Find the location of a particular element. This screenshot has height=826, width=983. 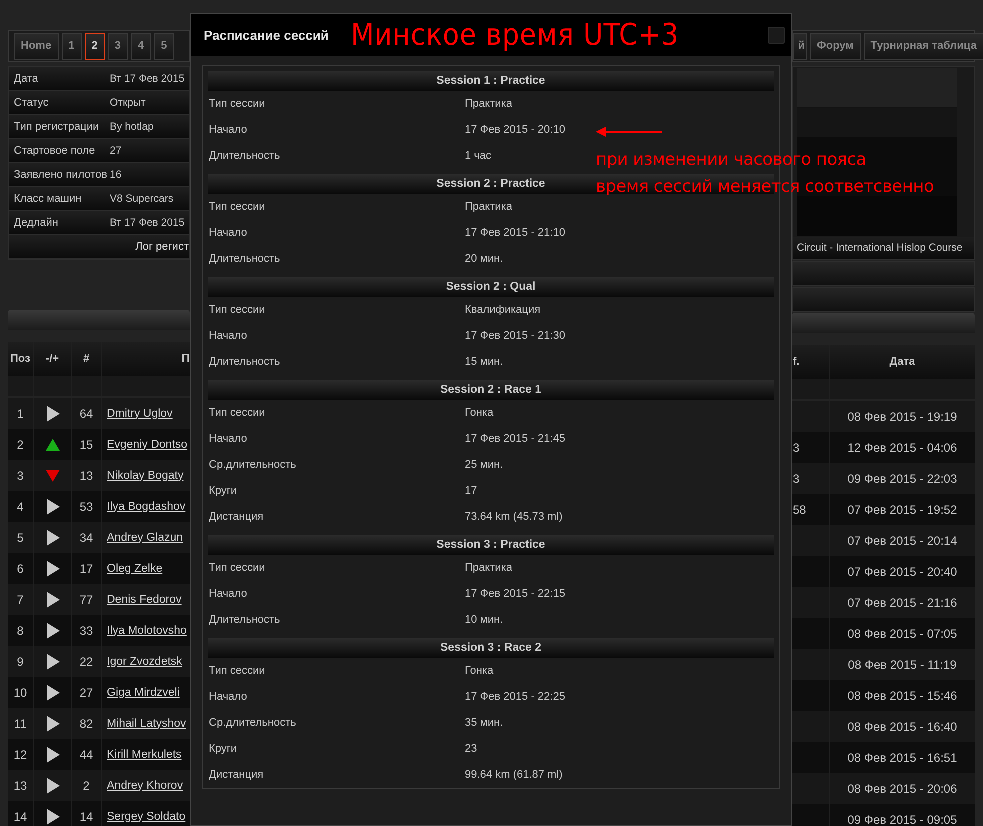

session-value: Квалификация is located at coordinates (503, 310).